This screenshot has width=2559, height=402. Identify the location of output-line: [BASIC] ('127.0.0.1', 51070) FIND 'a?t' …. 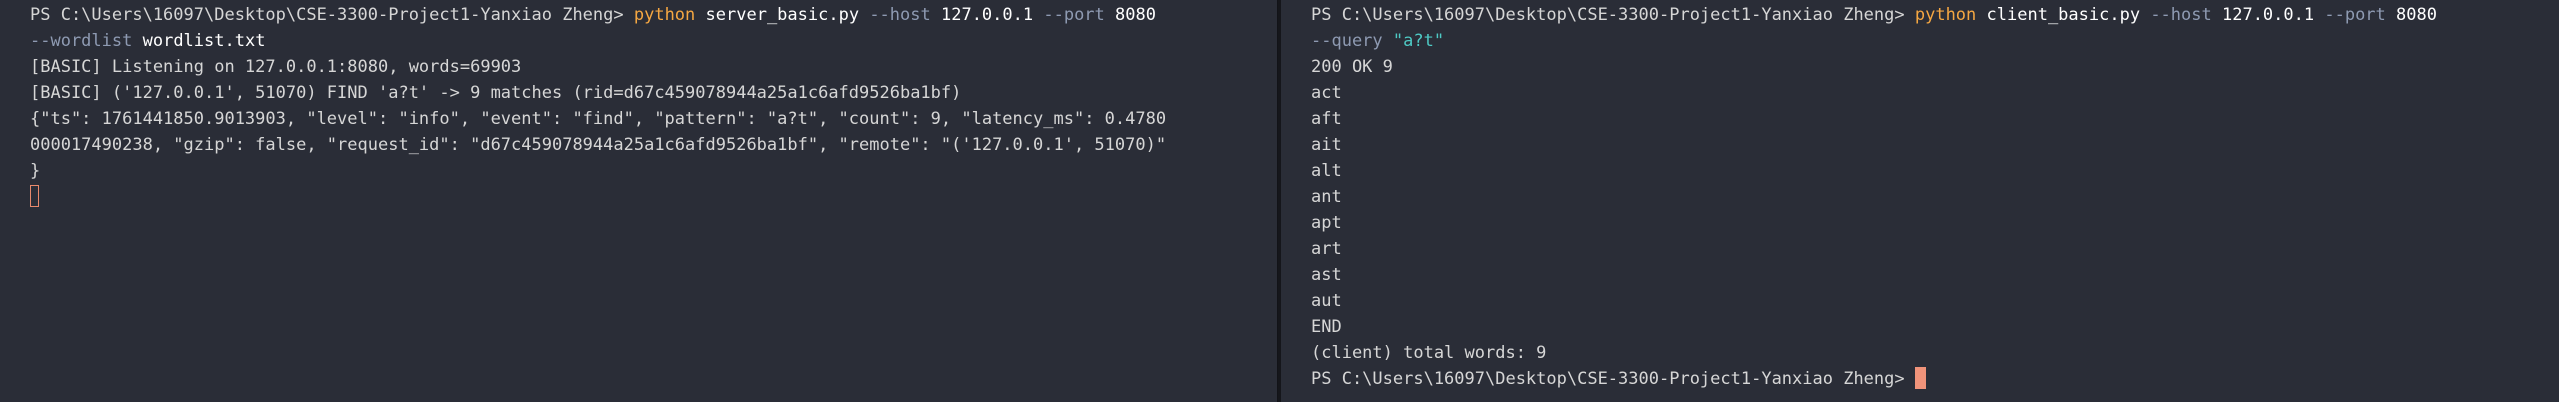
(496, 93).